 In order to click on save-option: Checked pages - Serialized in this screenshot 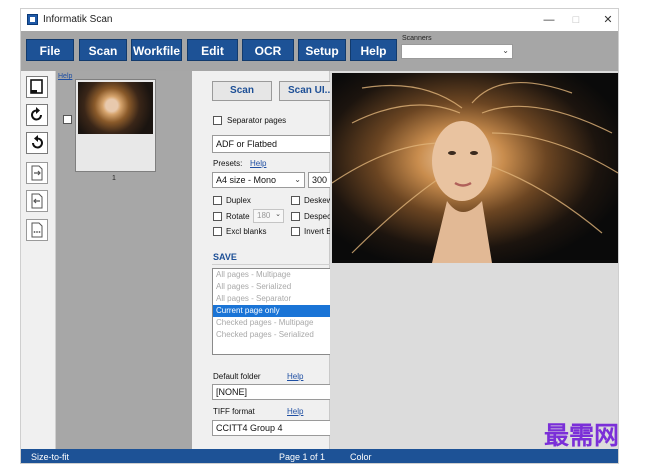, I will do `click(277, 335)`.